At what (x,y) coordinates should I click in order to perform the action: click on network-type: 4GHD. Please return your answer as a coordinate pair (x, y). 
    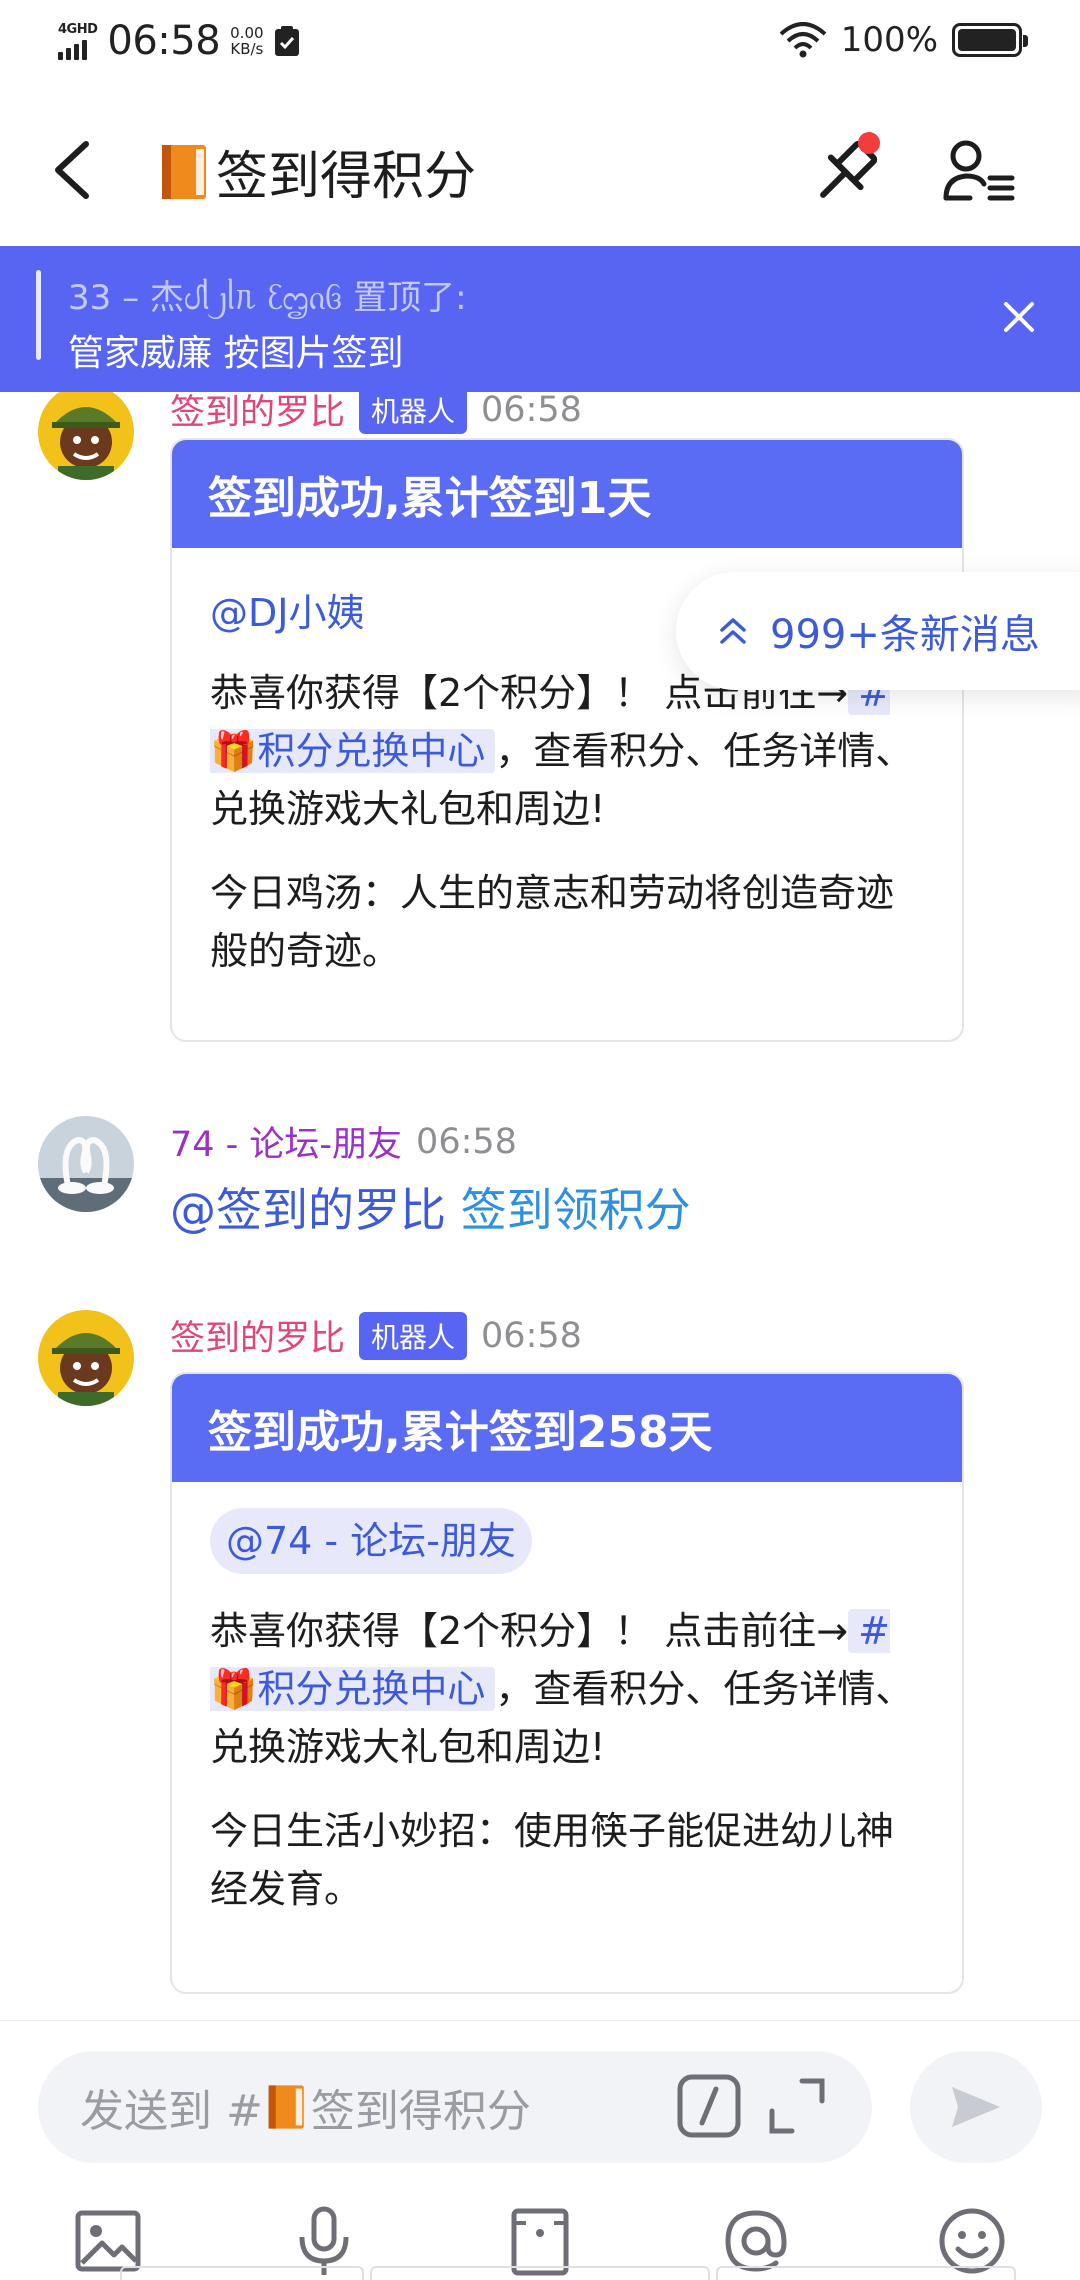
    Looking at the image, I should click on (78, 29).